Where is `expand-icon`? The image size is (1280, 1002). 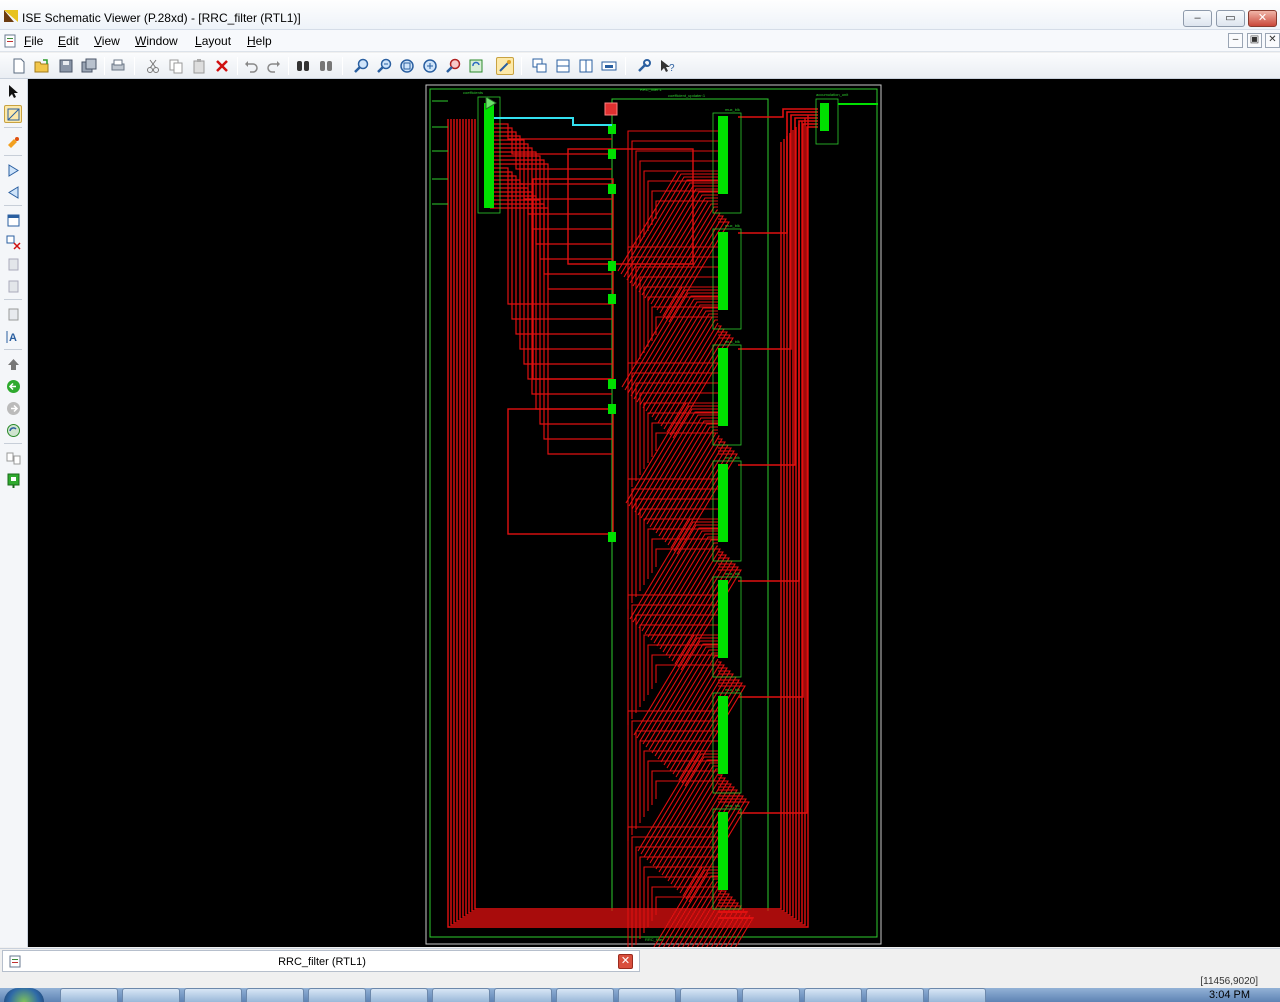 expand-icon is located at coordinates (13, 220).